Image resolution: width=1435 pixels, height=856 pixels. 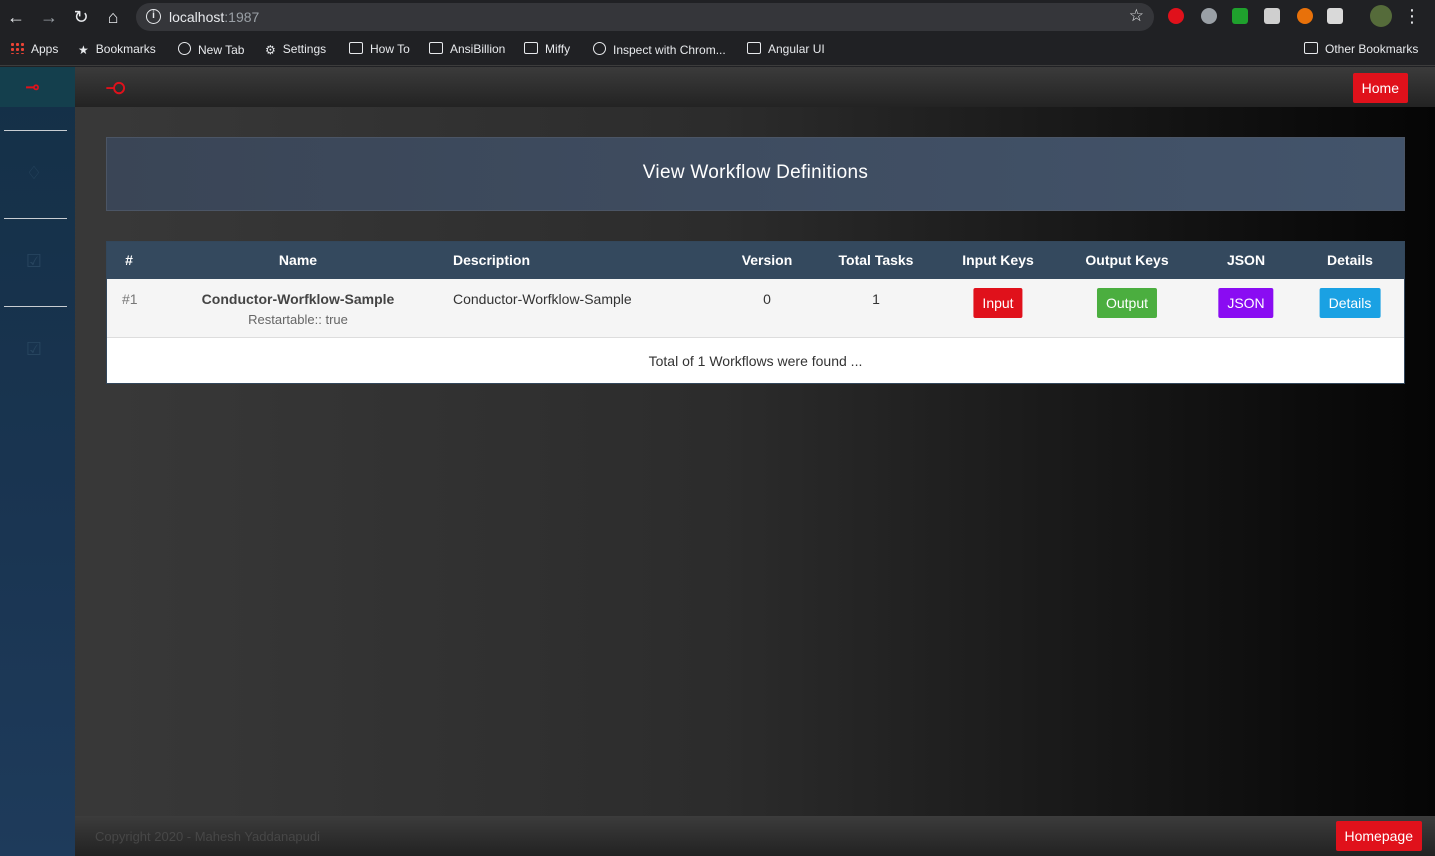 I want to click on gear-icon: ⚙, so click(x=270, y=50).